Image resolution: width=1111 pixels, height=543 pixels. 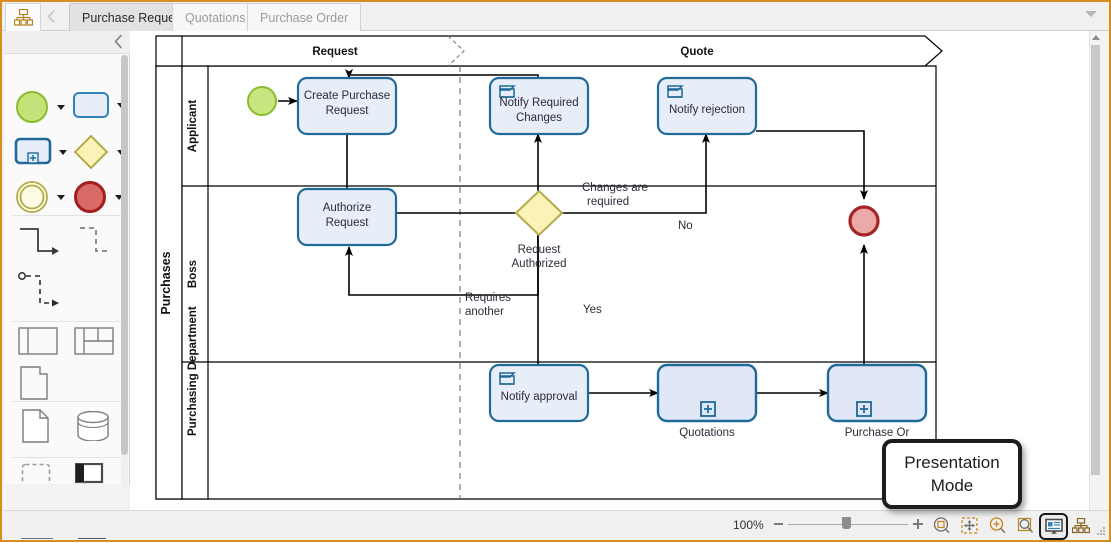 What do you see at coordinates (539, 264) in the screenshot?
I see `gateway-label: Authorized` at bounding box center [539, 264].